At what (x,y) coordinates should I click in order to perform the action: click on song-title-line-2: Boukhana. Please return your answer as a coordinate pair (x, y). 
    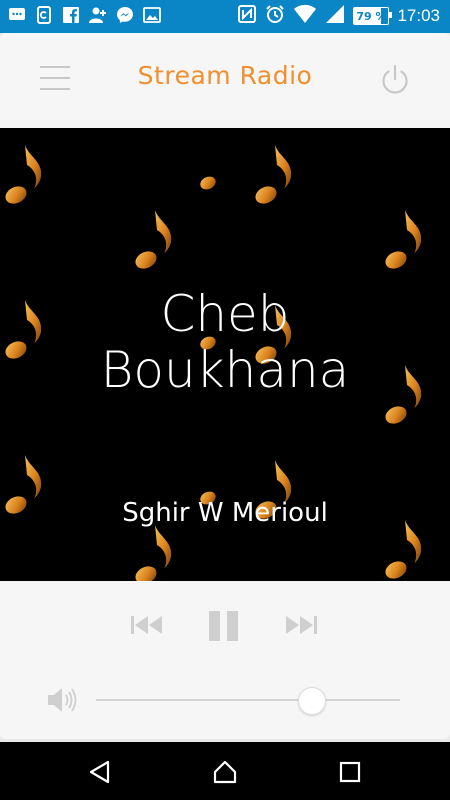
    Looking at the image, I should click on (225, 370).